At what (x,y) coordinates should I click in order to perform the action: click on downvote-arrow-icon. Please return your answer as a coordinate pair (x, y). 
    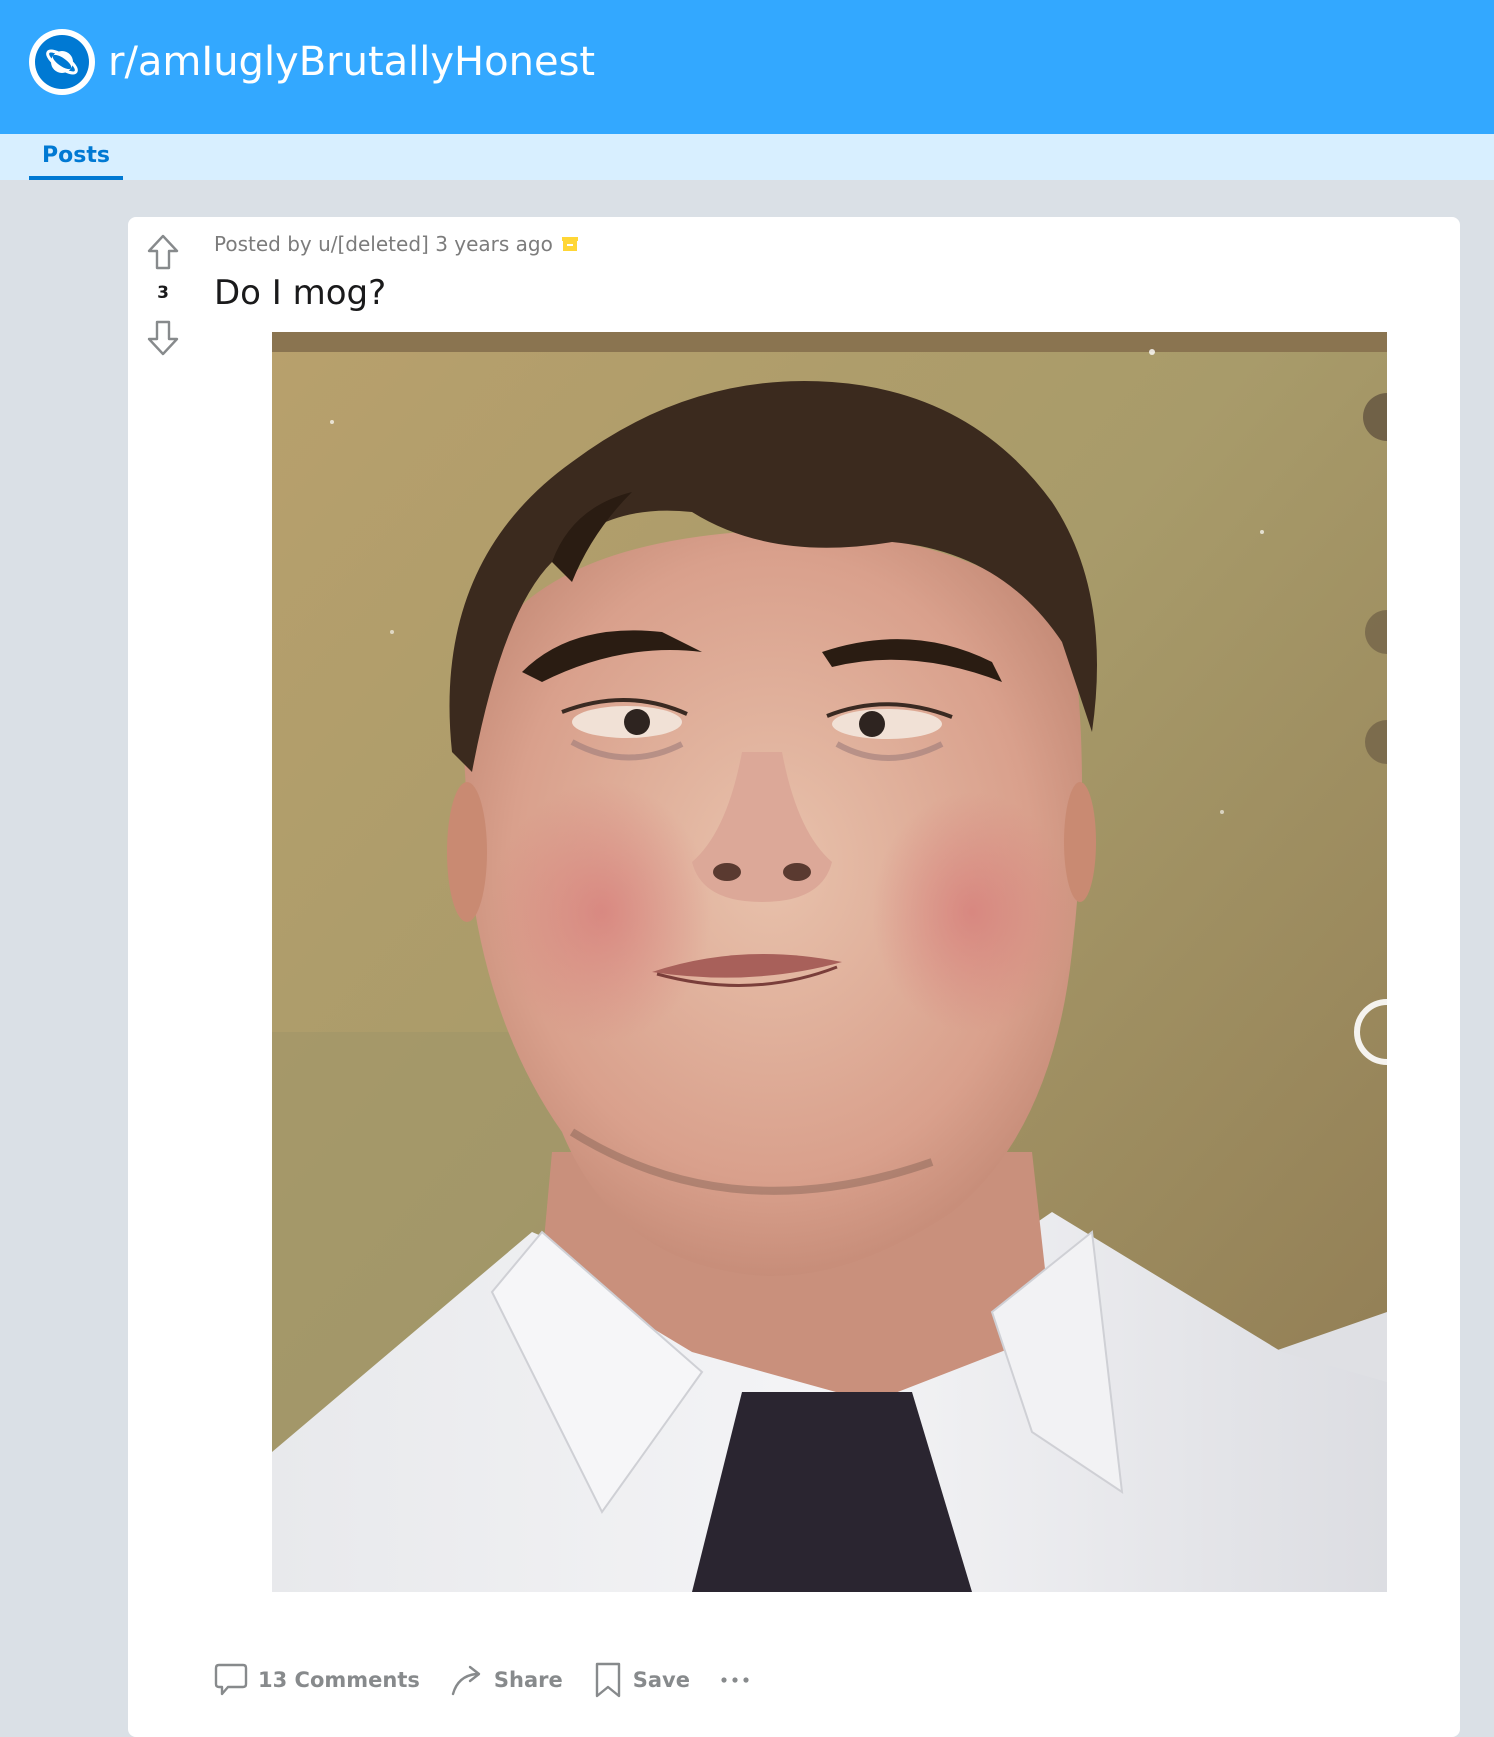
    Looking at the image, I should click on (163, 338).